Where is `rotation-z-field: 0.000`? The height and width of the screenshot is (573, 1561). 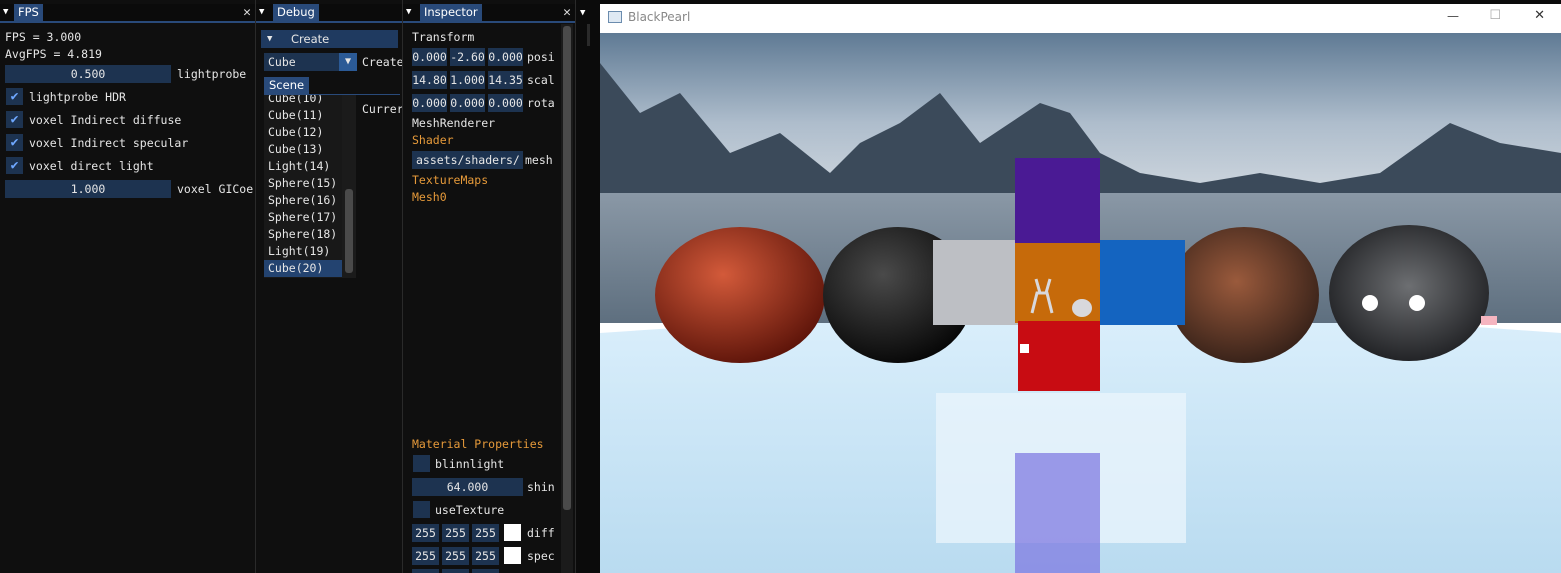 rotation-z-field: 0.000 is located at coordinates (505, 103).